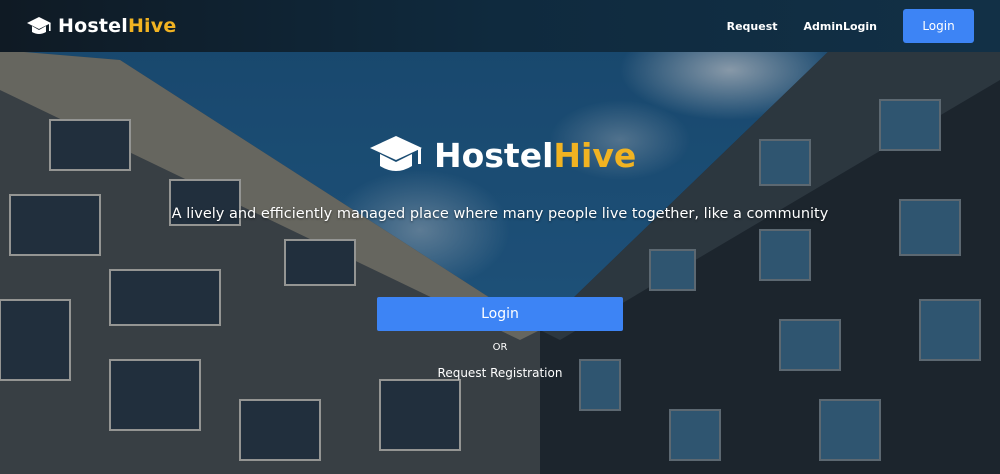 The image size is (1000, 474). Describe the element at coordinates (500, 26) in the screenshot. I see `navbar: HostelHive Request AdminLogin Login` at that location.